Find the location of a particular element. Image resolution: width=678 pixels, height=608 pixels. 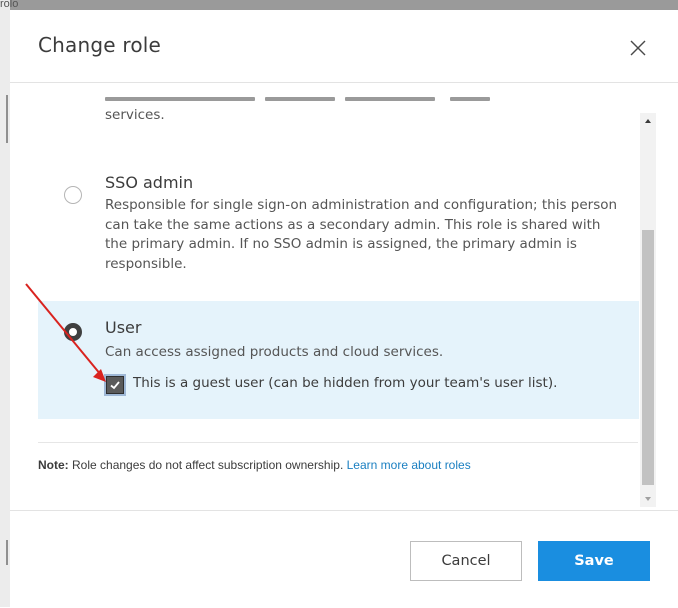

save-button: Save is located at coordinates (594, 561).